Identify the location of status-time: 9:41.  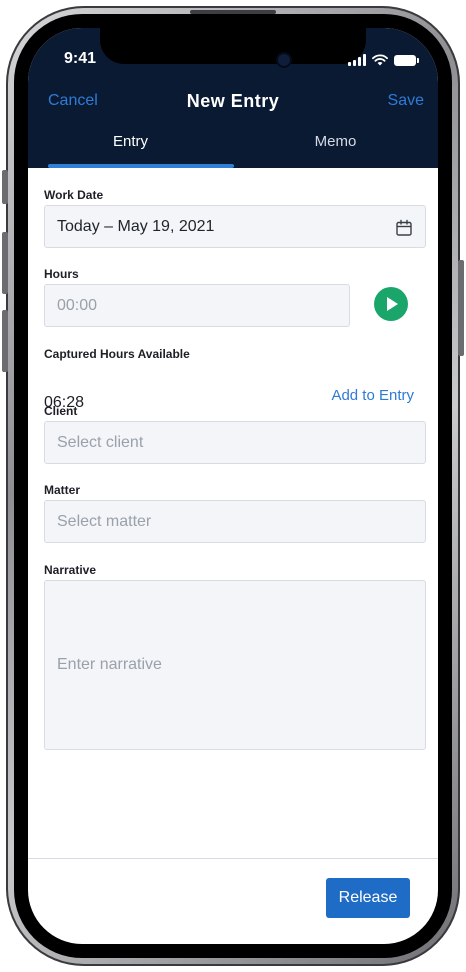
(80, 58).